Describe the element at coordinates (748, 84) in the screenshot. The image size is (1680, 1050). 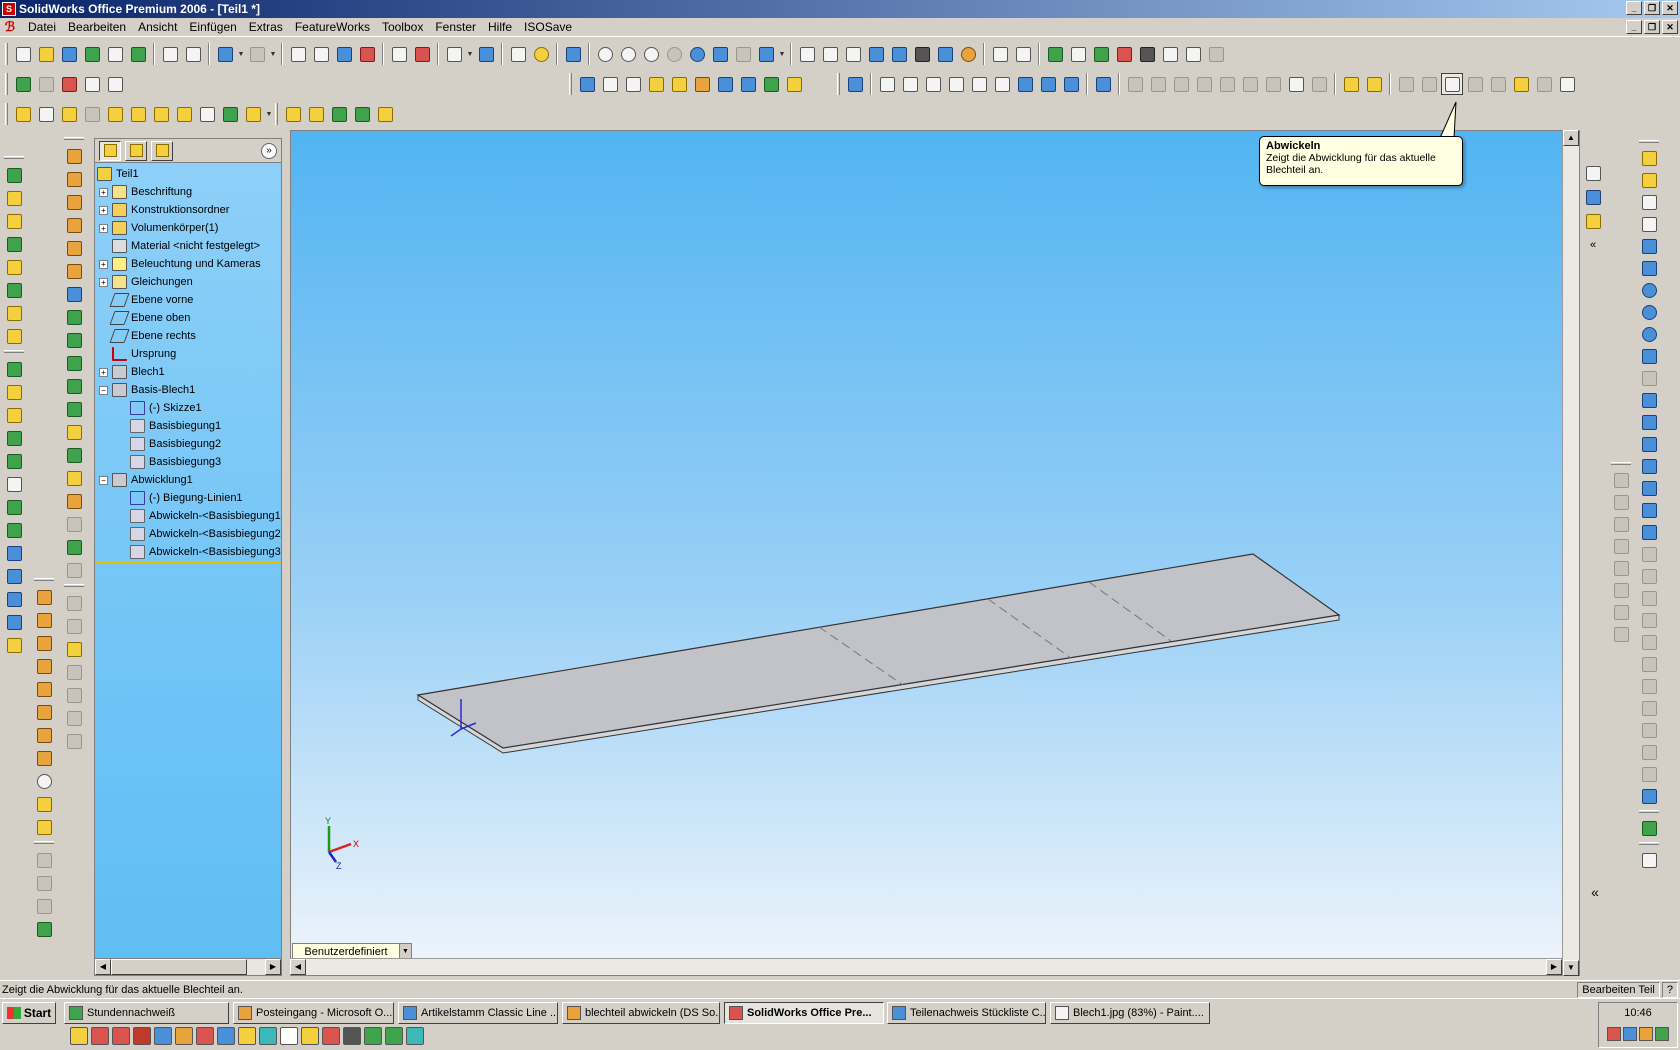
I see `import-diagnostics-icon` at that location.